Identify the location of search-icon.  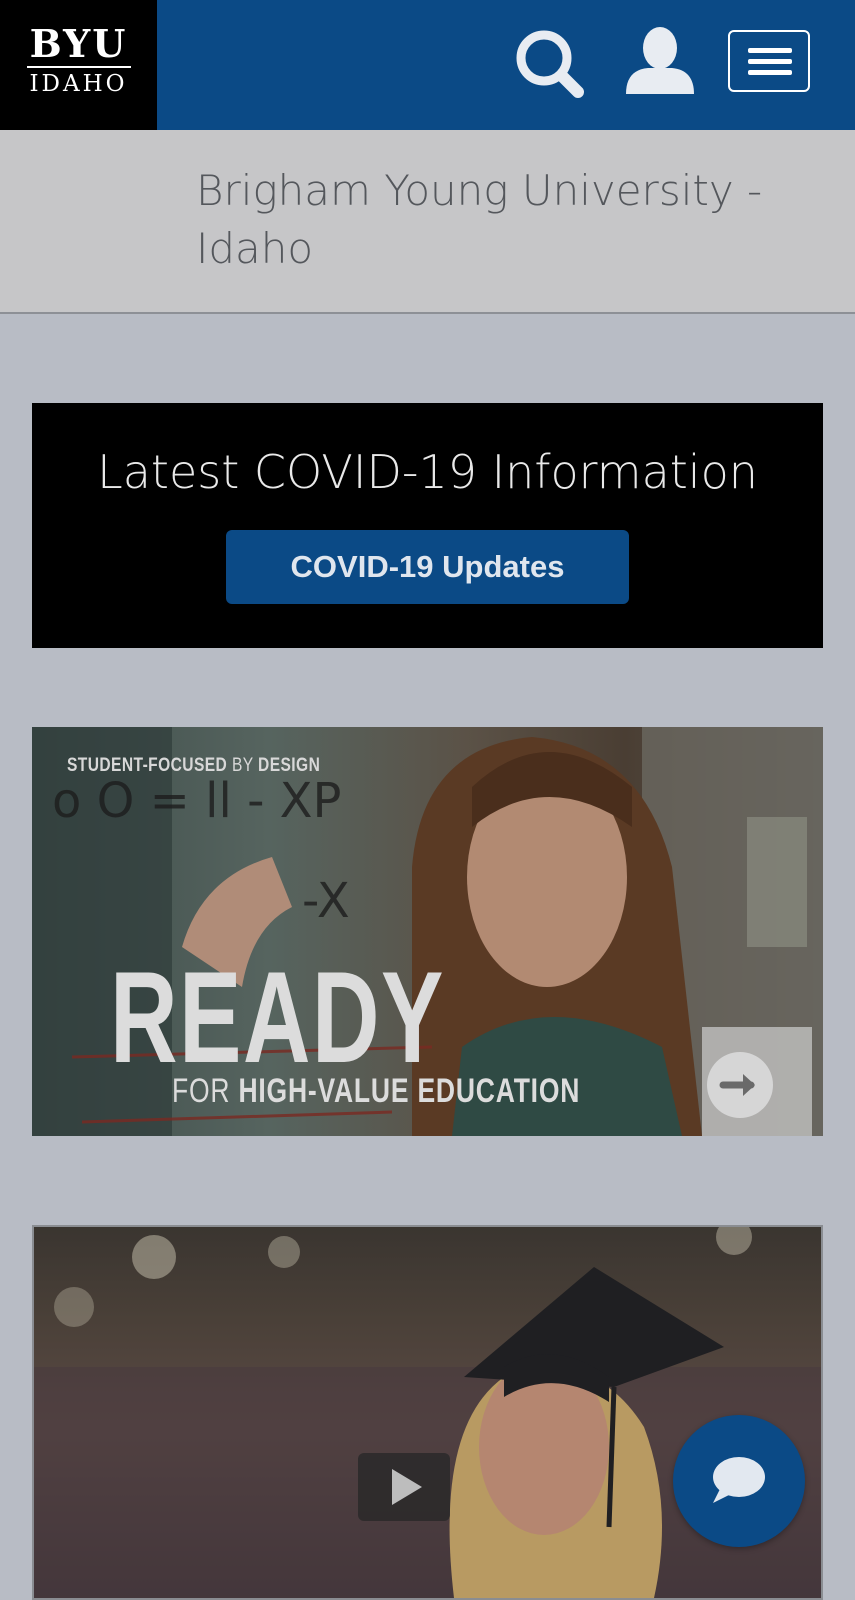
(550, 64).